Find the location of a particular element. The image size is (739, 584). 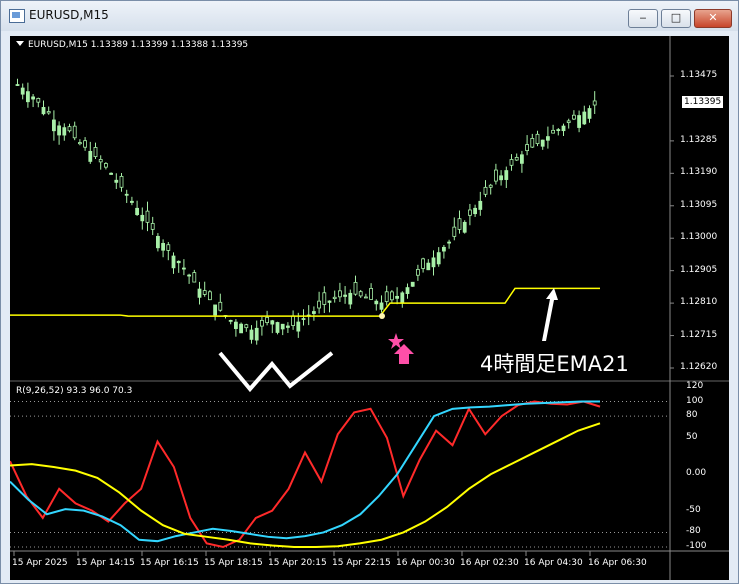

title-bar: EURUSD,M15 ‒ □ ✕ is located at coordinates (369, 16).